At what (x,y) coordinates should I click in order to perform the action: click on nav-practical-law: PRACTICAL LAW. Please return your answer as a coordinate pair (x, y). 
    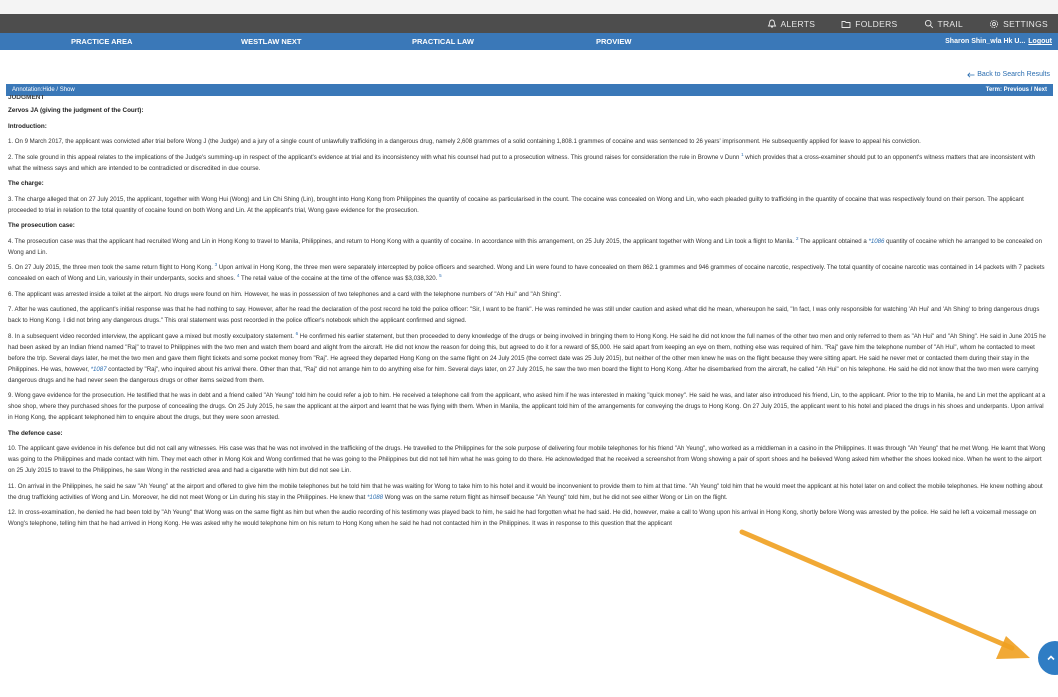
    Looking at the image, I should click on (443, 41).